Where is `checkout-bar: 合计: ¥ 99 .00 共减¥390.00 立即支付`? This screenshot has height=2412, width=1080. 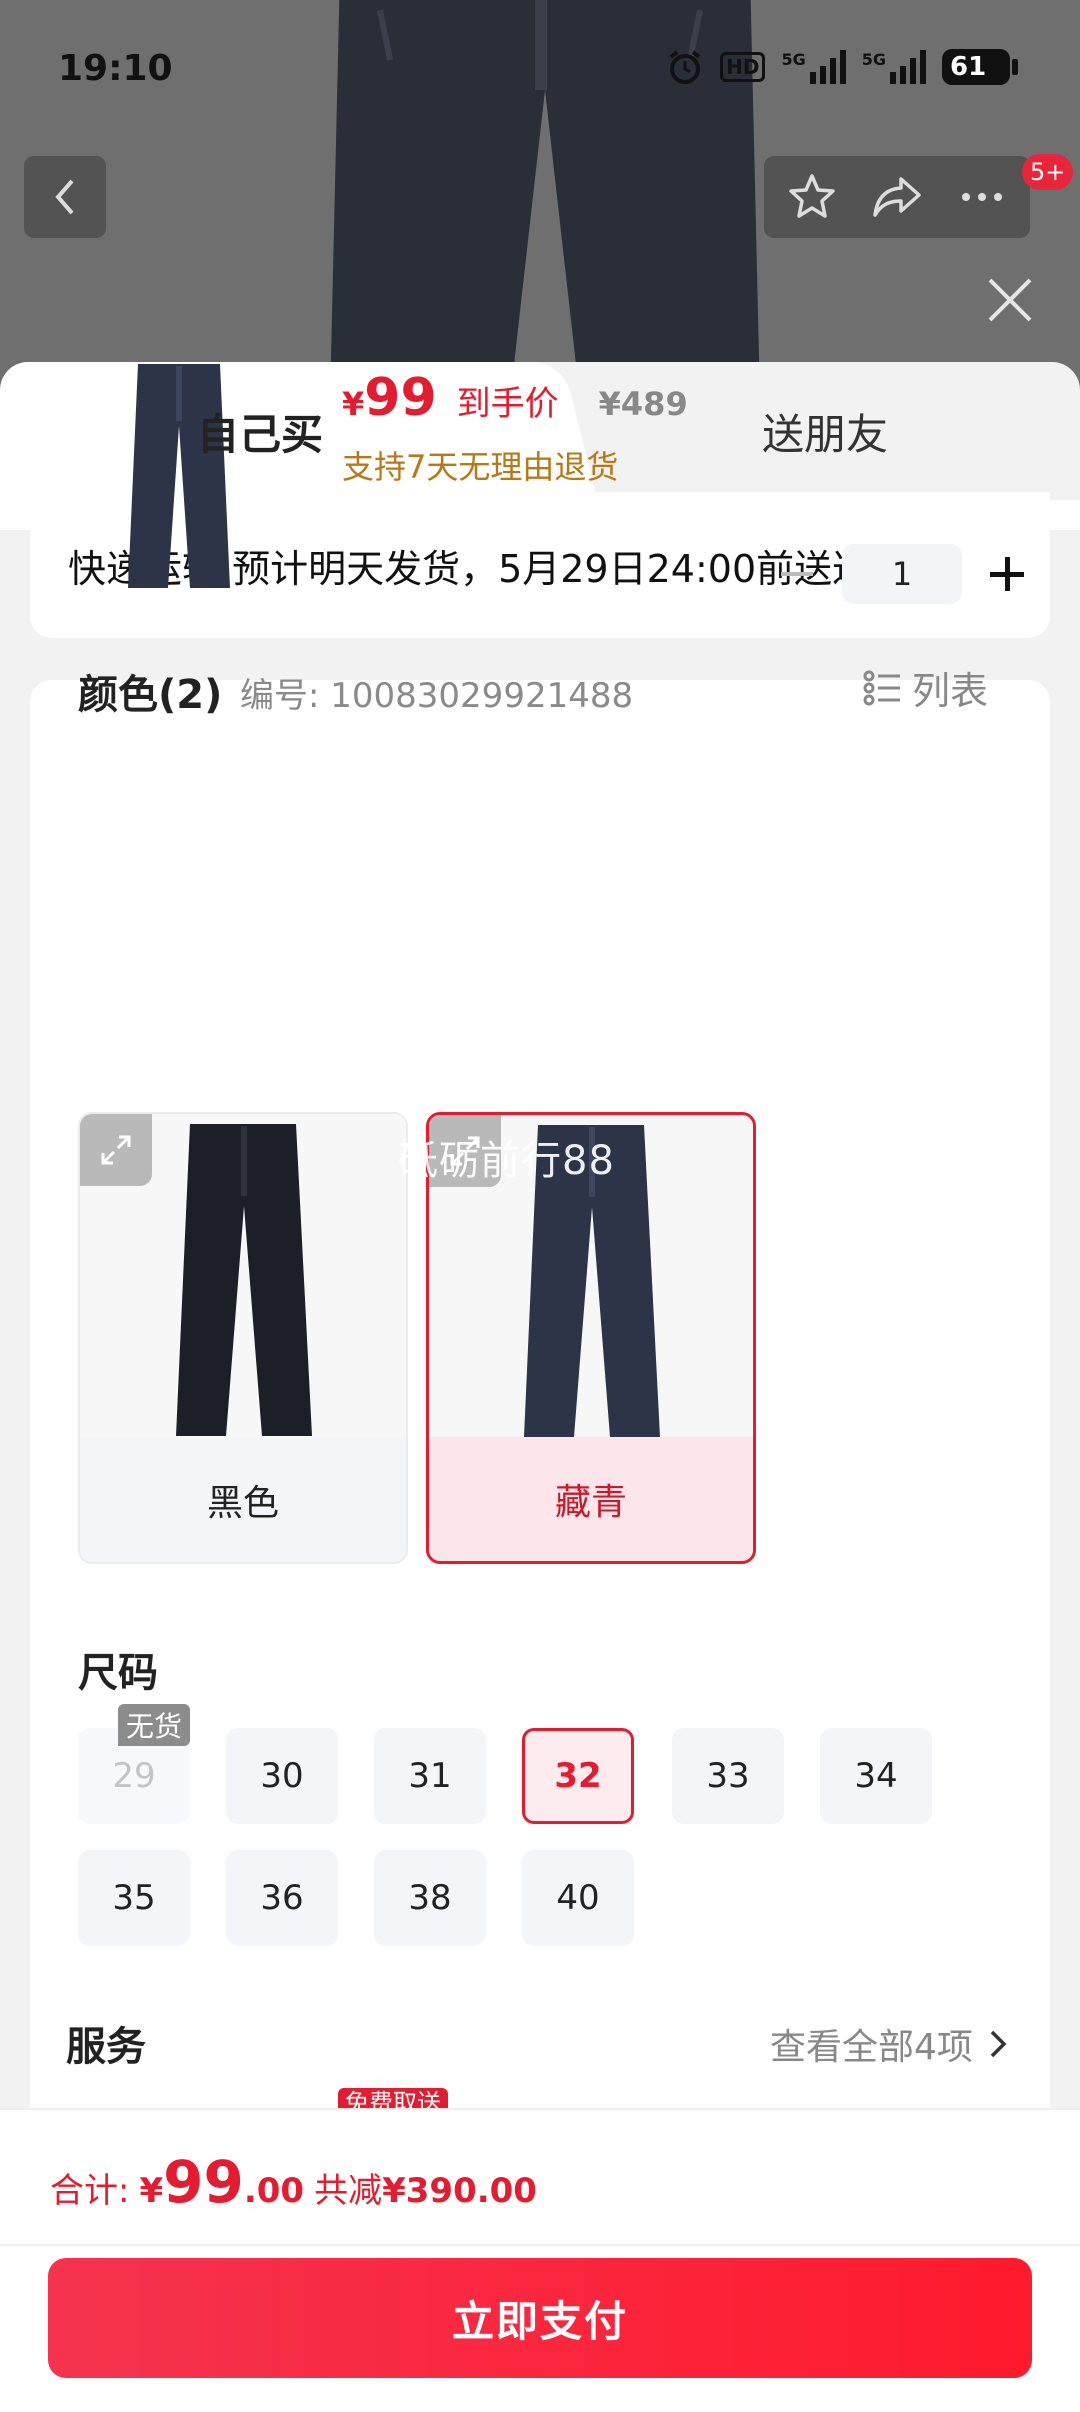
checkout-bar: 合计: ¥ 99 .00 共减¥390.00 立即支付 is located at coordinates (540, 2260).